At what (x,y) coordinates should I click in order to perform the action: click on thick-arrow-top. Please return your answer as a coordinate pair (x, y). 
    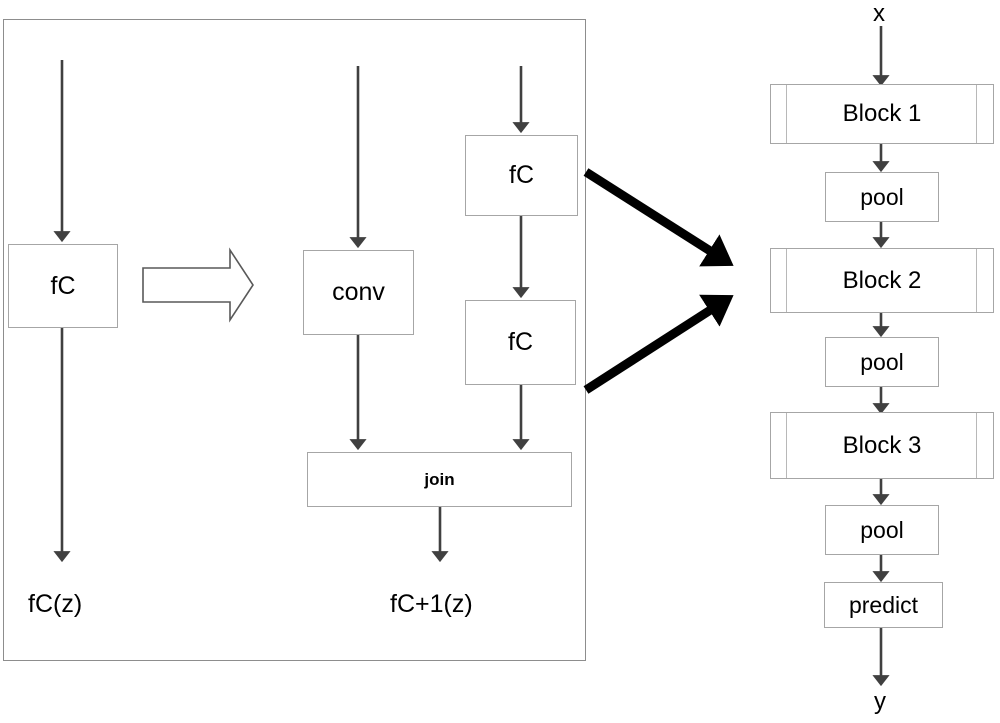
    Looking at the image, I should click on (658, 217).